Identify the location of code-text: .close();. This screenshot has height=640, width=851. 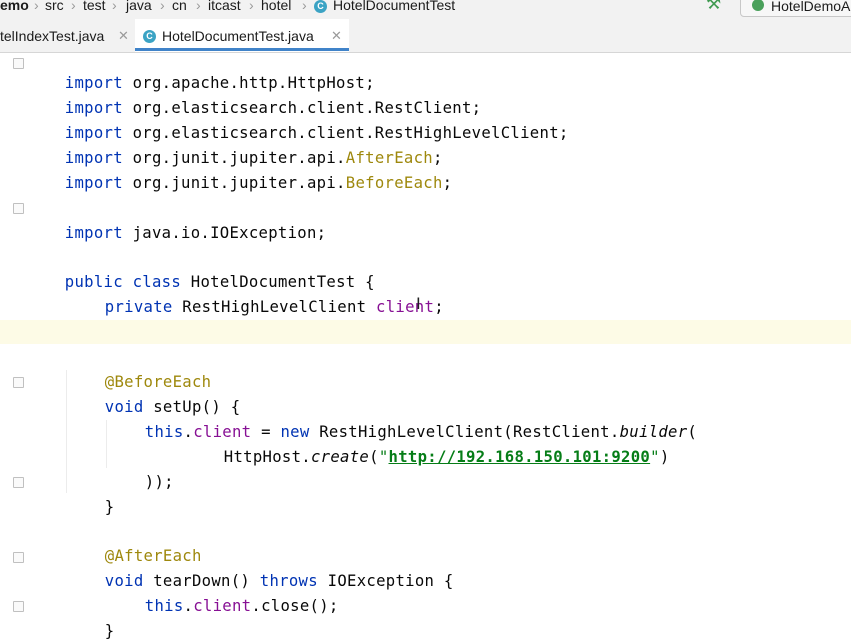
(295, 606).